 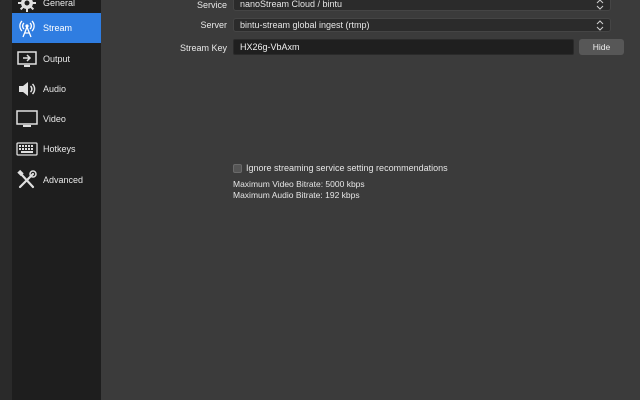 I want to click on server-label: Server, so click(x=213, y=25).